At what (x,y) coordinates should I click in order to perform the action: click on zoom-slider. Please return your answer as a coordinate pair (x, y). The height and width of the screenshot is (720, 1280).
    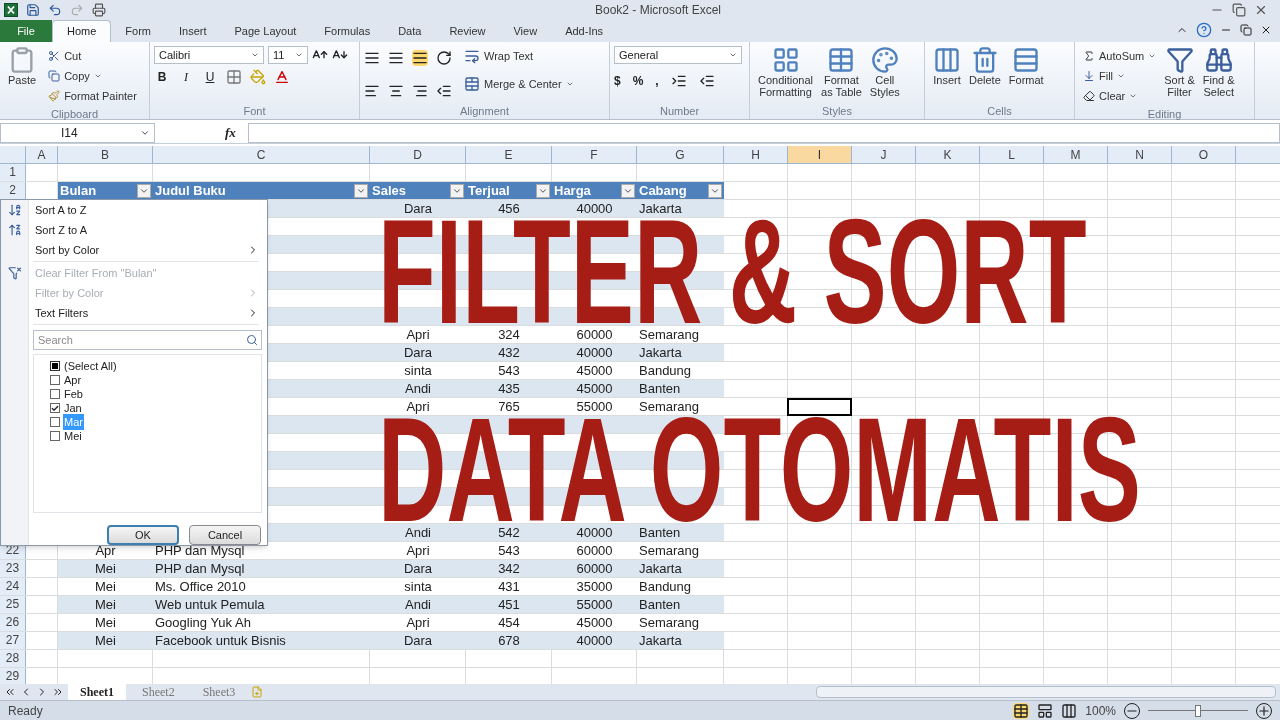
    Looking at the image, I should click on (1198, 710).